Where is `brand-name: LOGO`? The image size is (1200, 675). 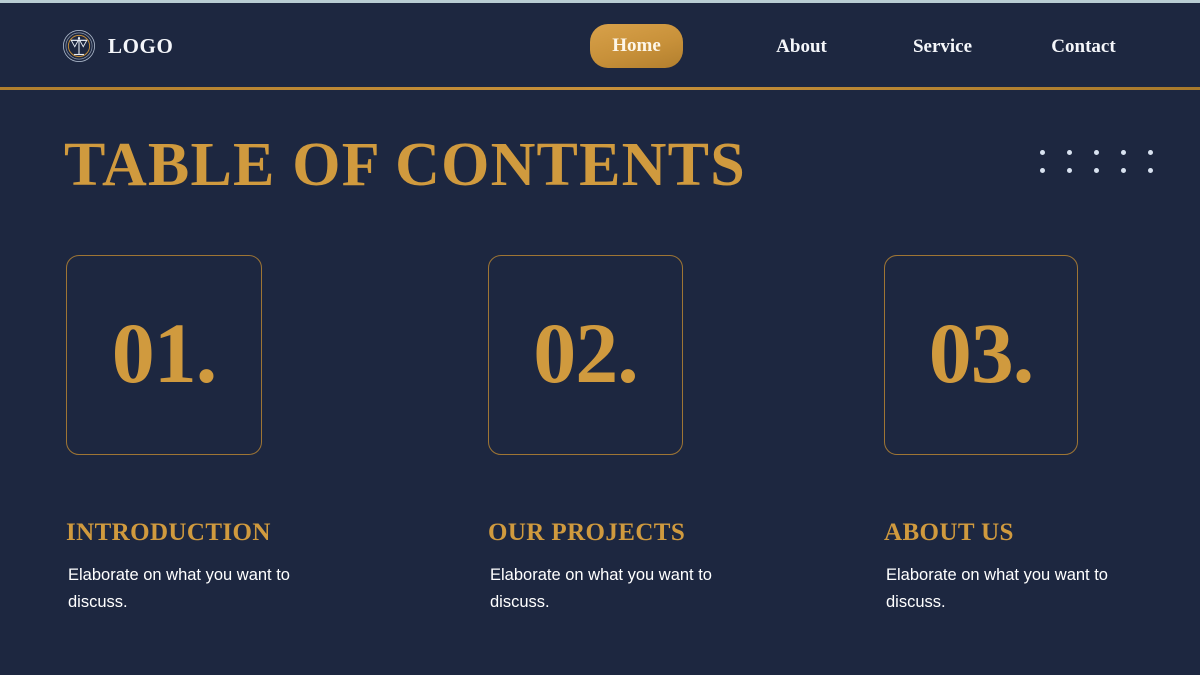
brand-name: LOGO is located at coordinates (141, 45).